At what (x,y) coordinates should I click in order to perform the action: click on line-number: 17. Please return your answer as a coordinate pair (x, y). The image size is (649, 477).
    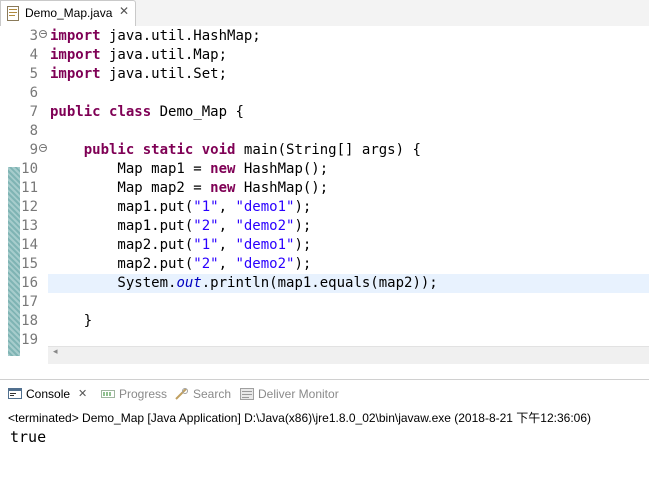
    Looking at the image, I should click on (29, 302).